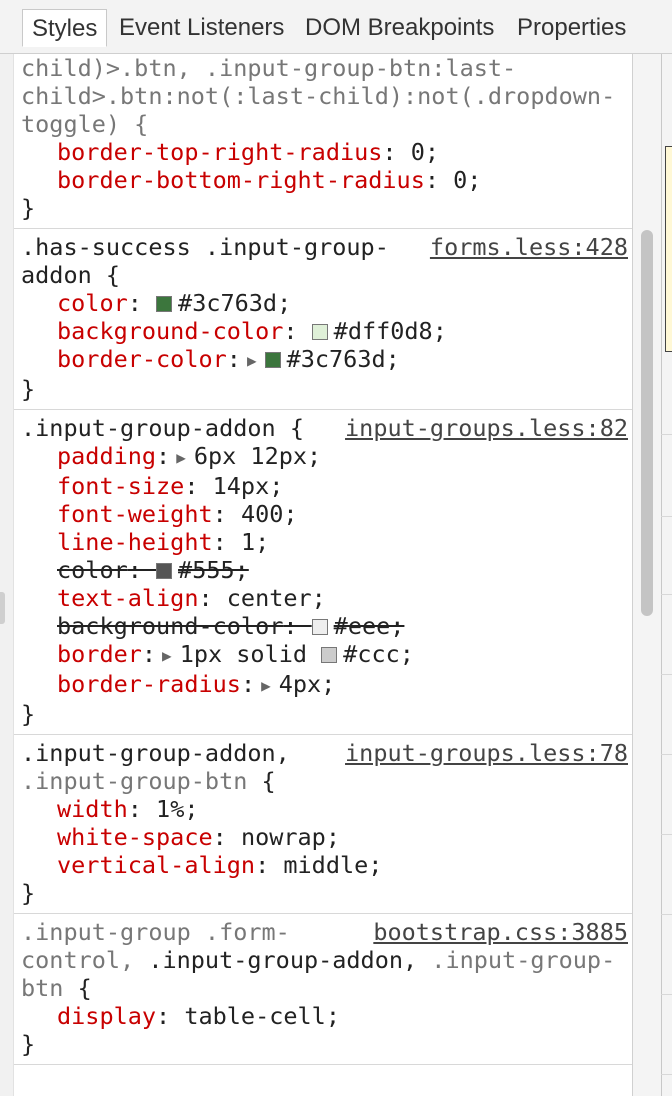 This screenshot has width=672, height=1096. Describe the element at coordinates (142, 359) in the screenshot. I see `property-name: border-color` at that location.